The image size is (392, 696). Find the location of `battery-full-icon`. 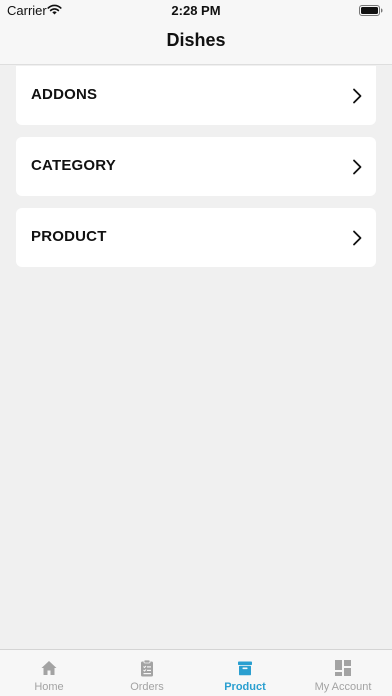

battery-full-icon is located at coordinates (371, 10).